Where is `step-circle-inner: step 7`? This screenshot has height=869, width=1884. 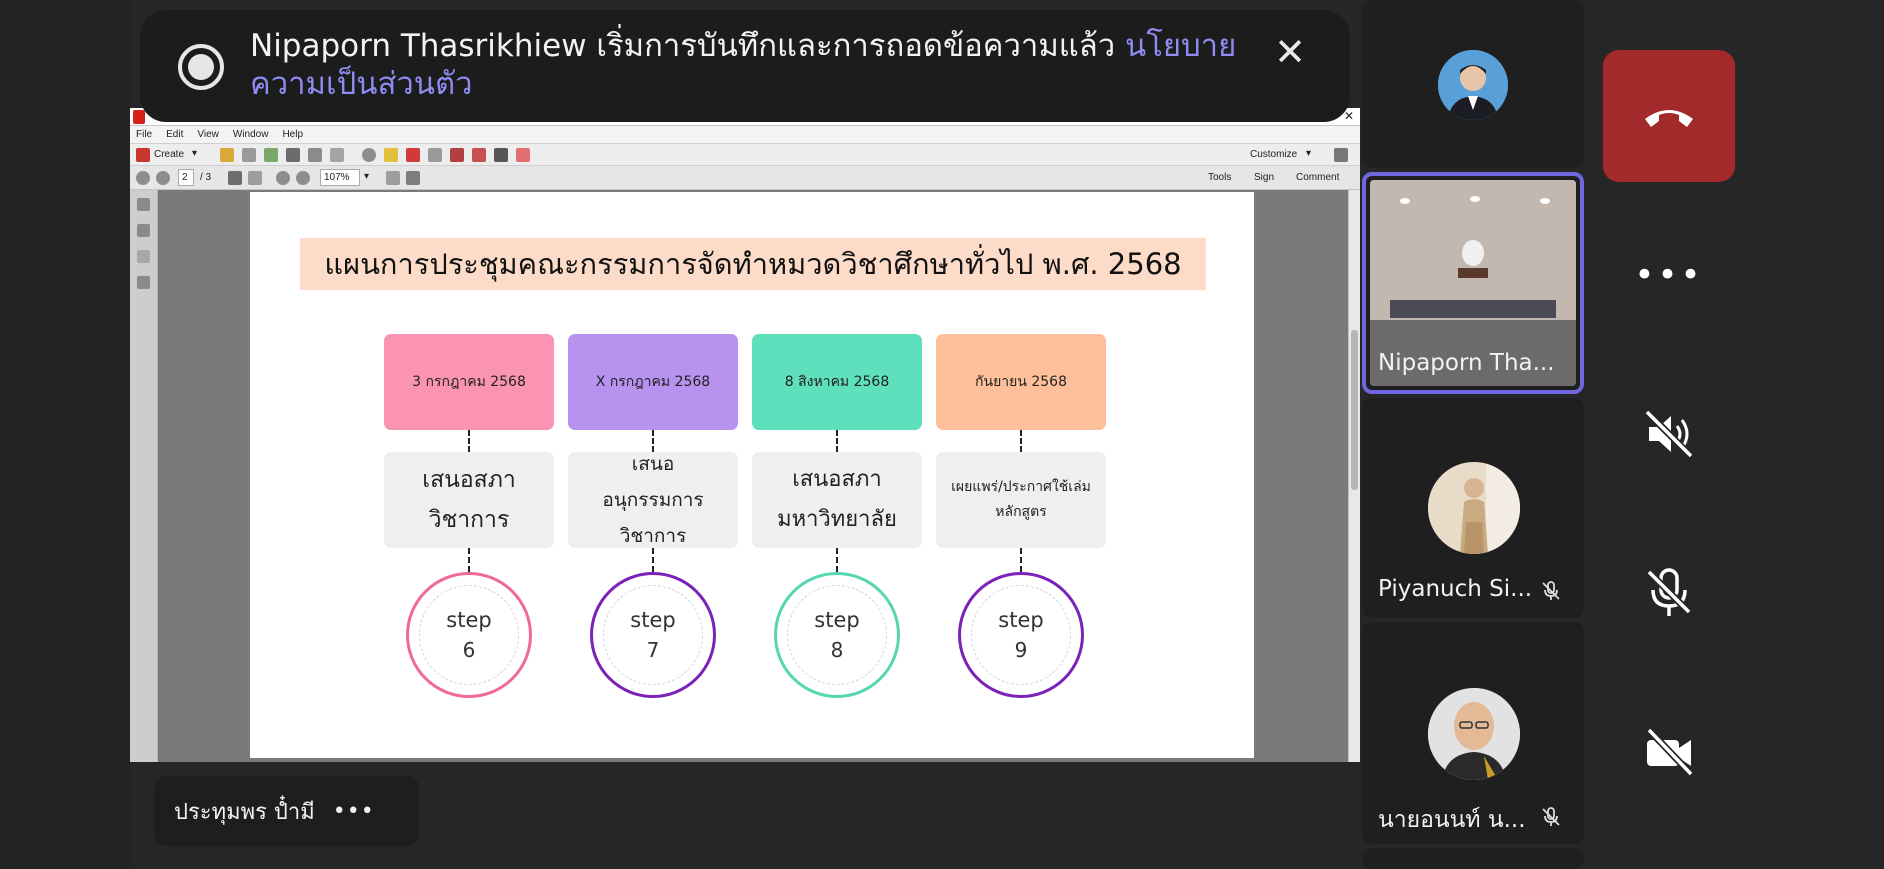 step-circle-inner: step 7 is located at coordinates (653, 635).